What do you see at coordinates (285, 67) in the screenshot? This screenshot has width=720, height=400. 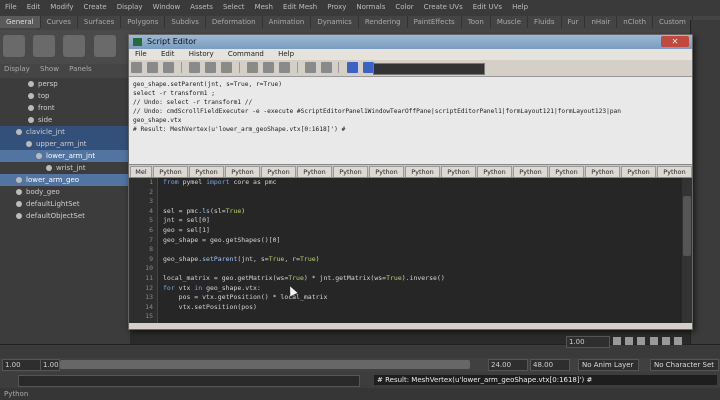 I see `show-both-icon` at bounding box center [285, 67].